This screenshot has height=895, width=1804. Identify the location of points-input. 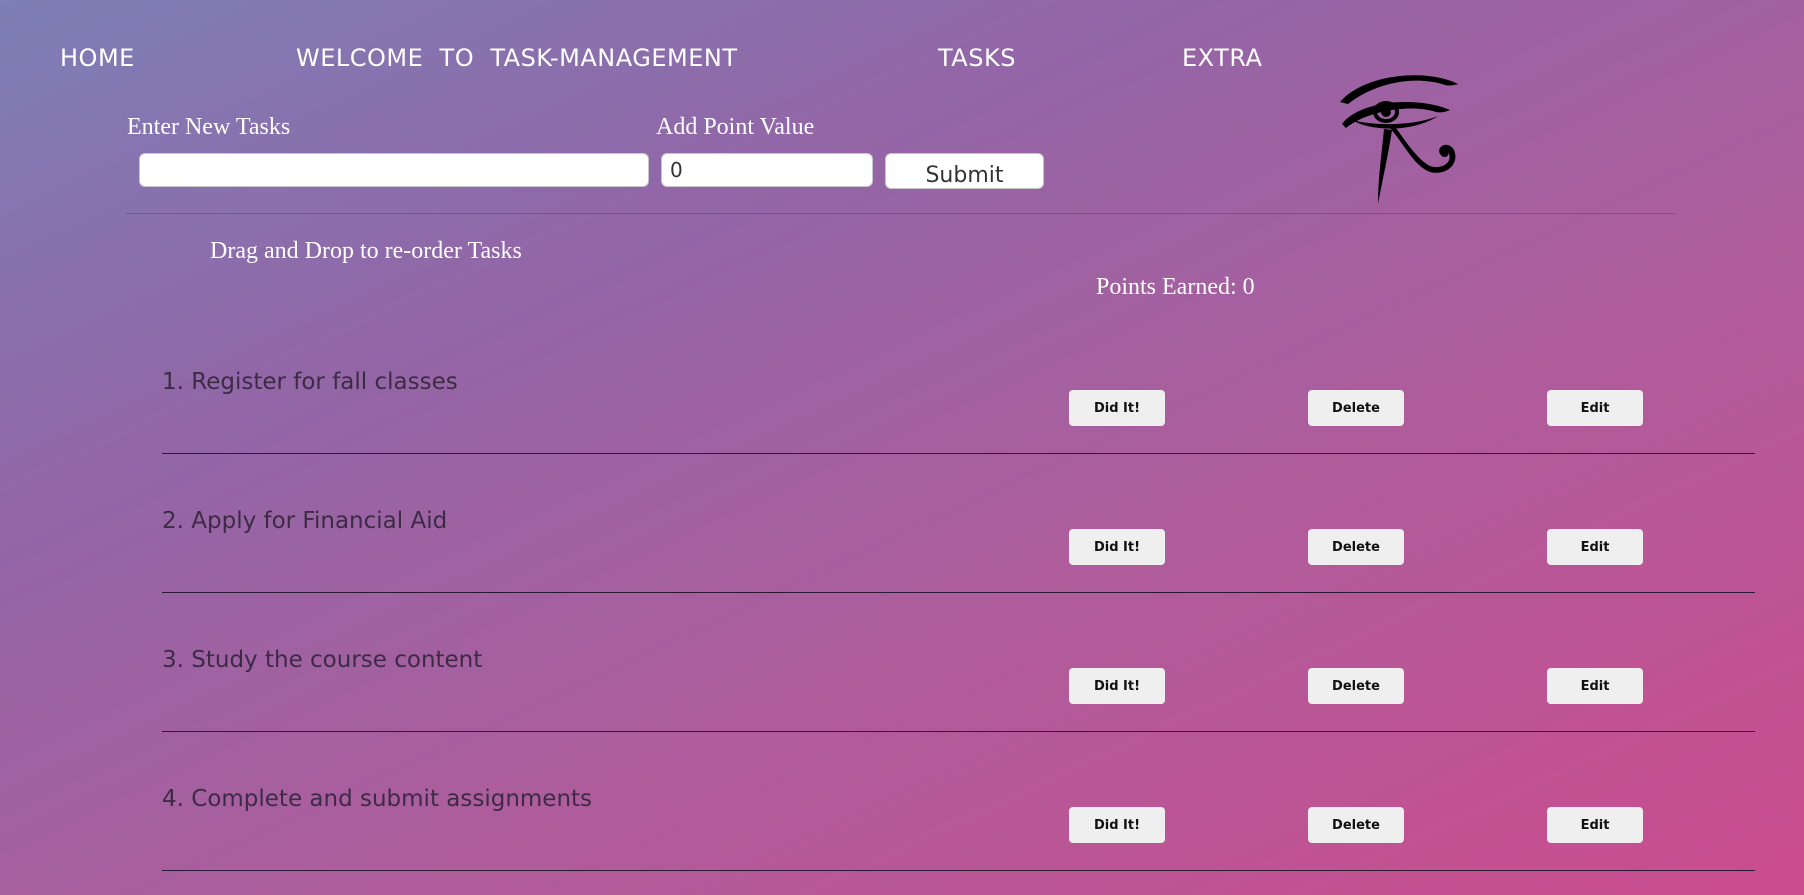
(767, 170).